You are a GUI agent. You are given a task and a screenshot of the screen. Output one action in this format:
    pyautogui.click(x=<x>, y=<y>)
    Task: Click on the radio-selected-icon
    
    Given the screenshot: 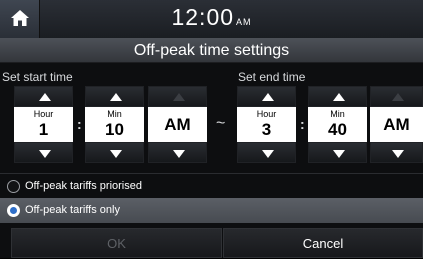 What is the action you would take?
    pyautogui.click(x=13, y=210)
    